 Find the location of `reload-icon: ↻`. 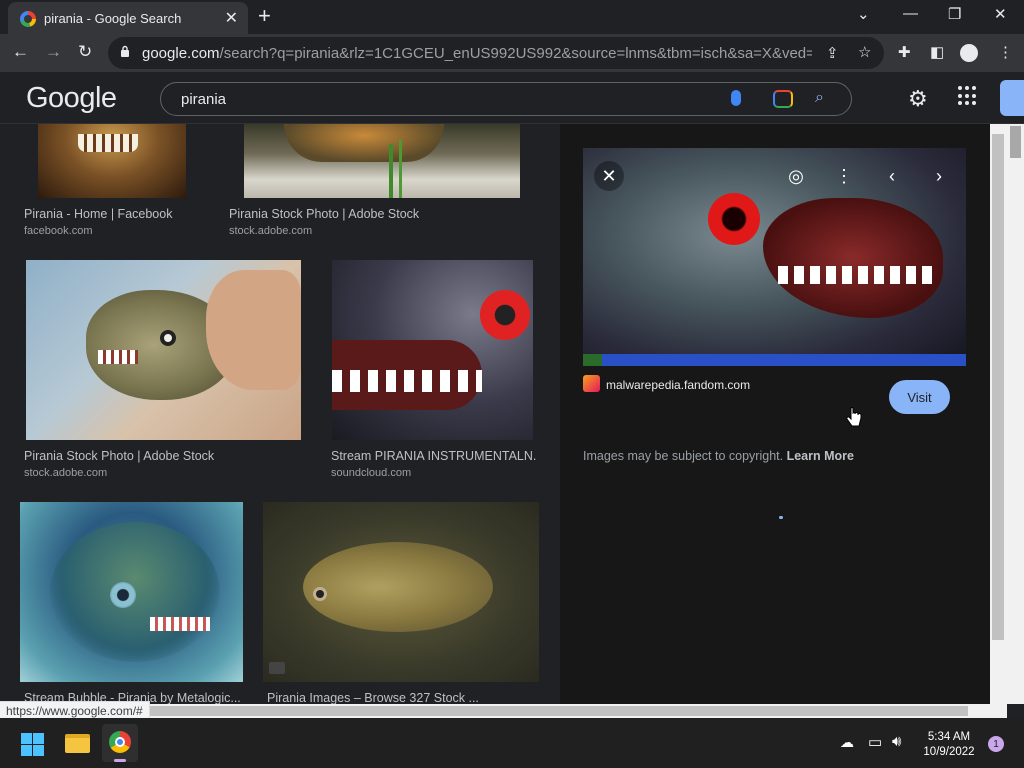

reload-icon: ↻ is located at coordinates (85, 52).